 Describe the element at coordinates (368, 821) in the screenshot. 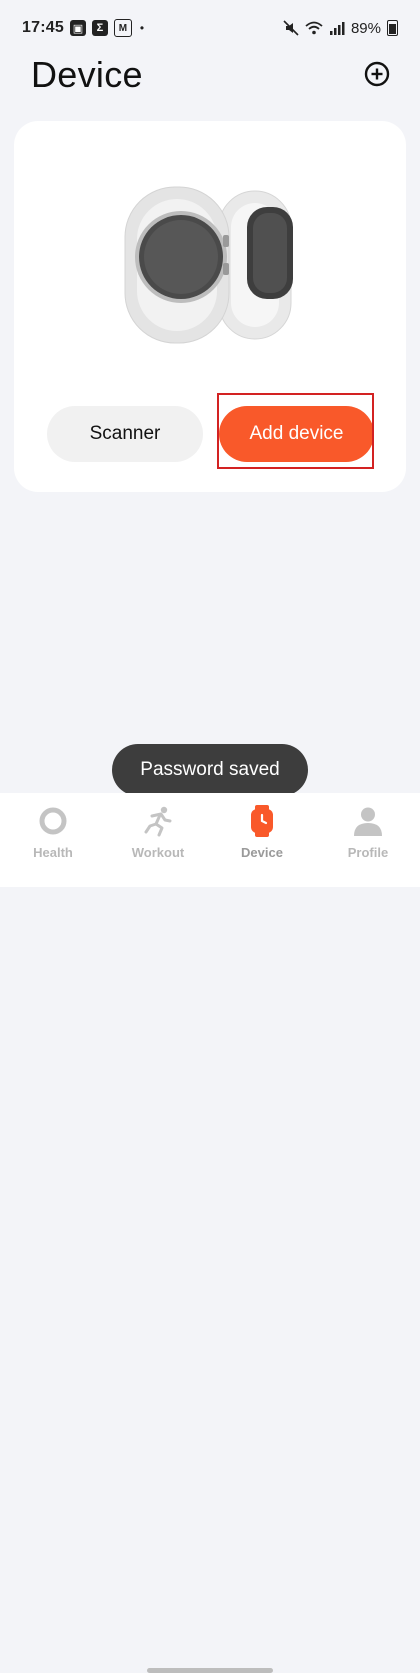

I see `person-icon` at that location.